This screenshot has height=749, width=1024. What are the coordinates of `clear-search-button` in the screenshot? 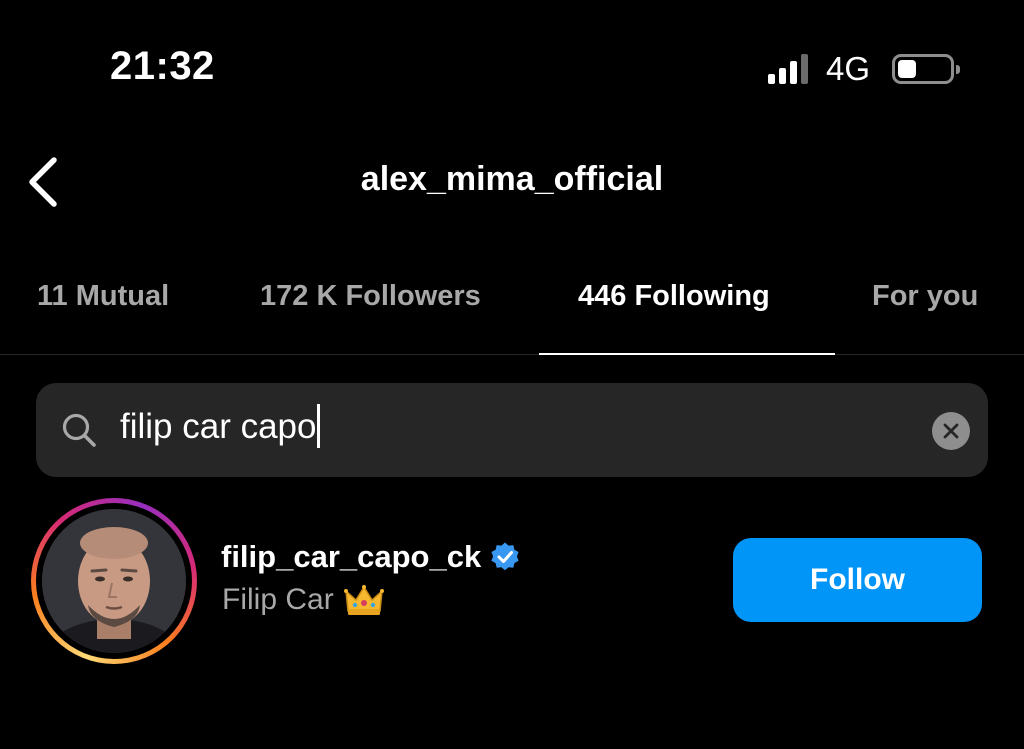 It's located at (951, 431).